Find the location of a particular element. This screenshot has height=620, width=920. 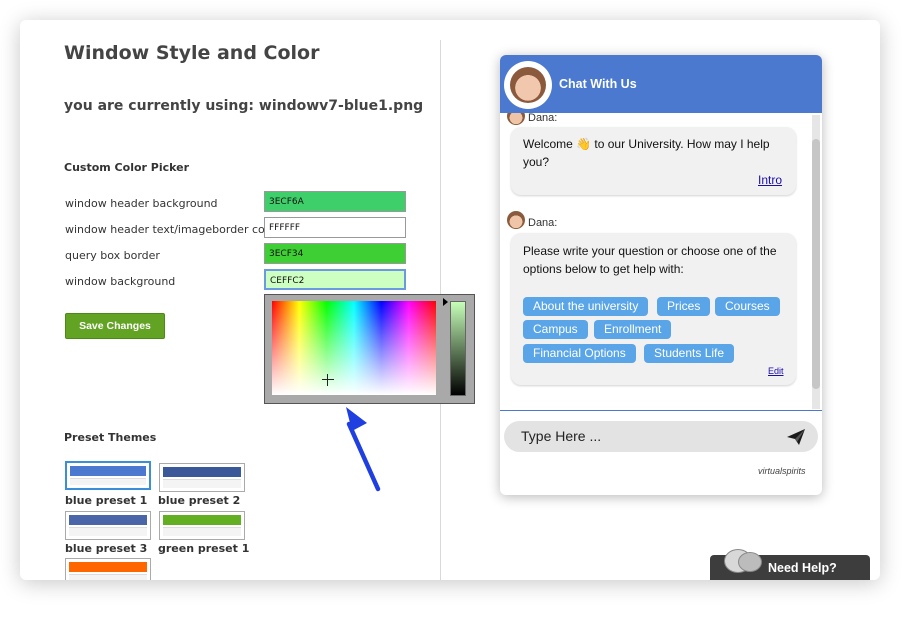

option-campus: Campus is located at coordinates (555, 329).